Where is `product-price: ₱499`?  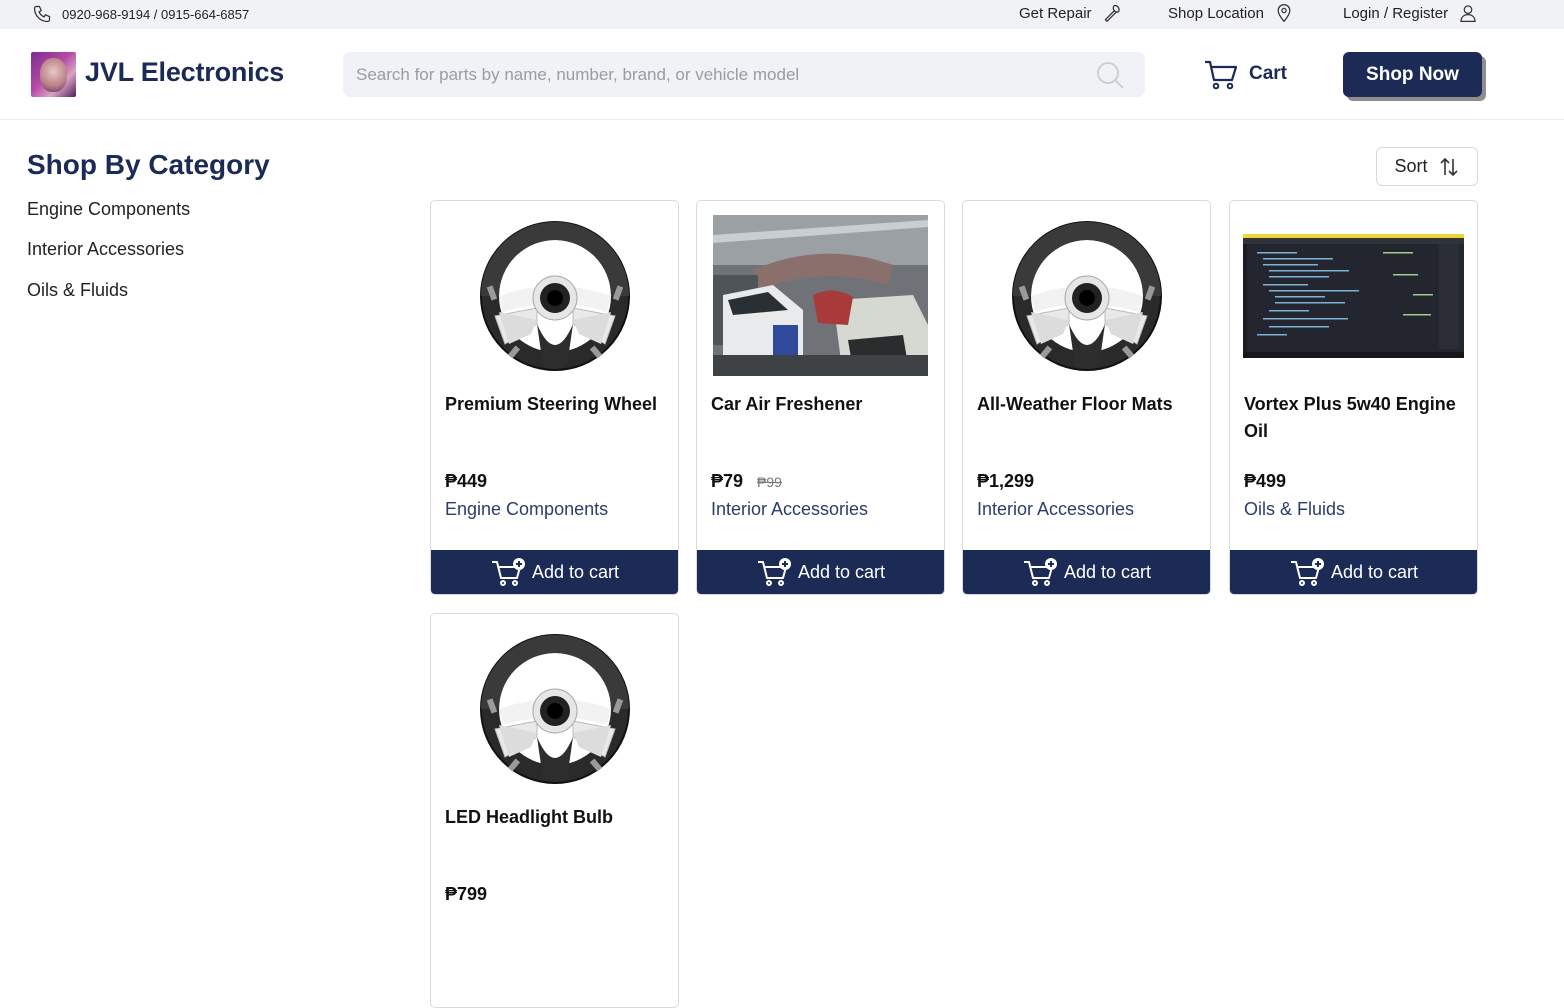 product-price: ₱499 is located at coordinates (1265, 481).